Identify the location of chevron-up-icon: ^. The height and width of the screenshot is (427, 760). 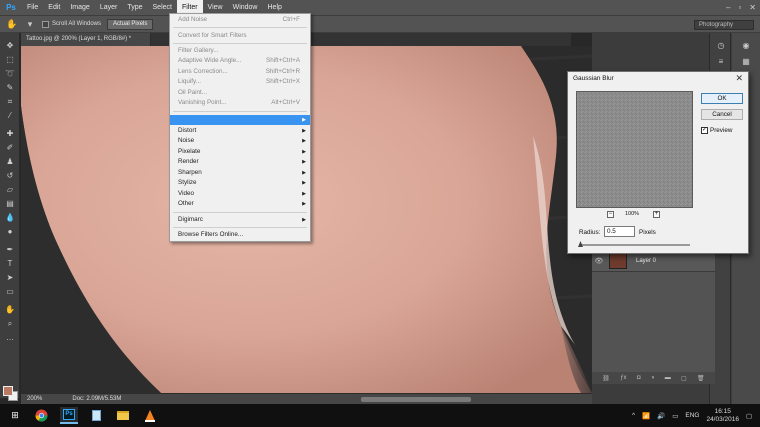
(633, 415).